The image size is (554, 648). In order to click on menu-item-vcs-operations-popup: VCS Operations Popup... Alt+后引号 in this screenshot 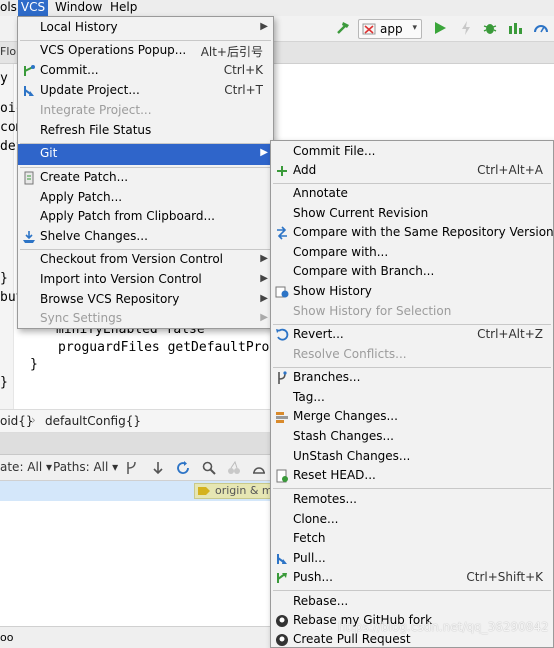, I will do `click(145, 51)`.